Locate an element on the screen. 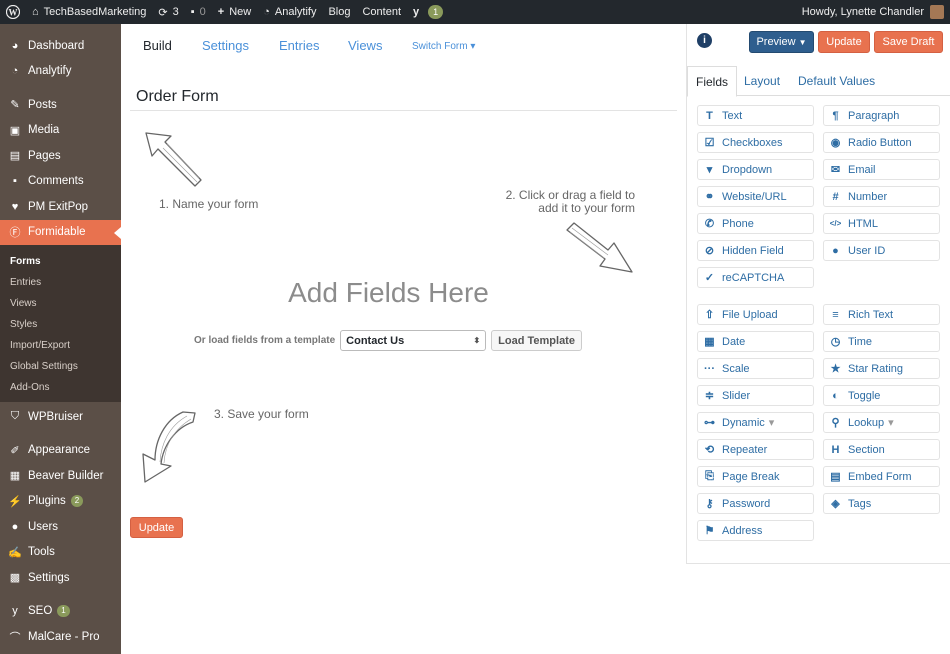 This screenshot has height=654, width=950. heart-icon: ♥ is located at coordinates (15, 206).